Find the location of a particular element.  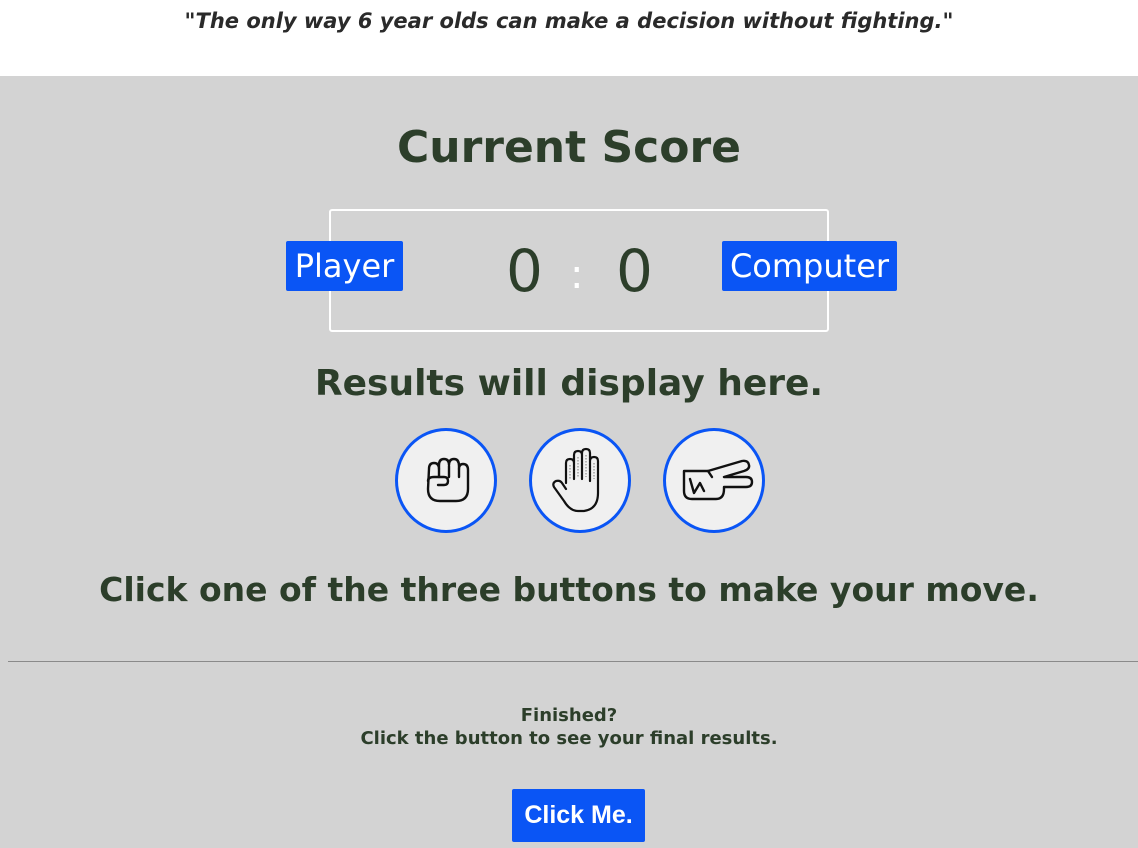

rock-button is located at coordinates (446, 480).